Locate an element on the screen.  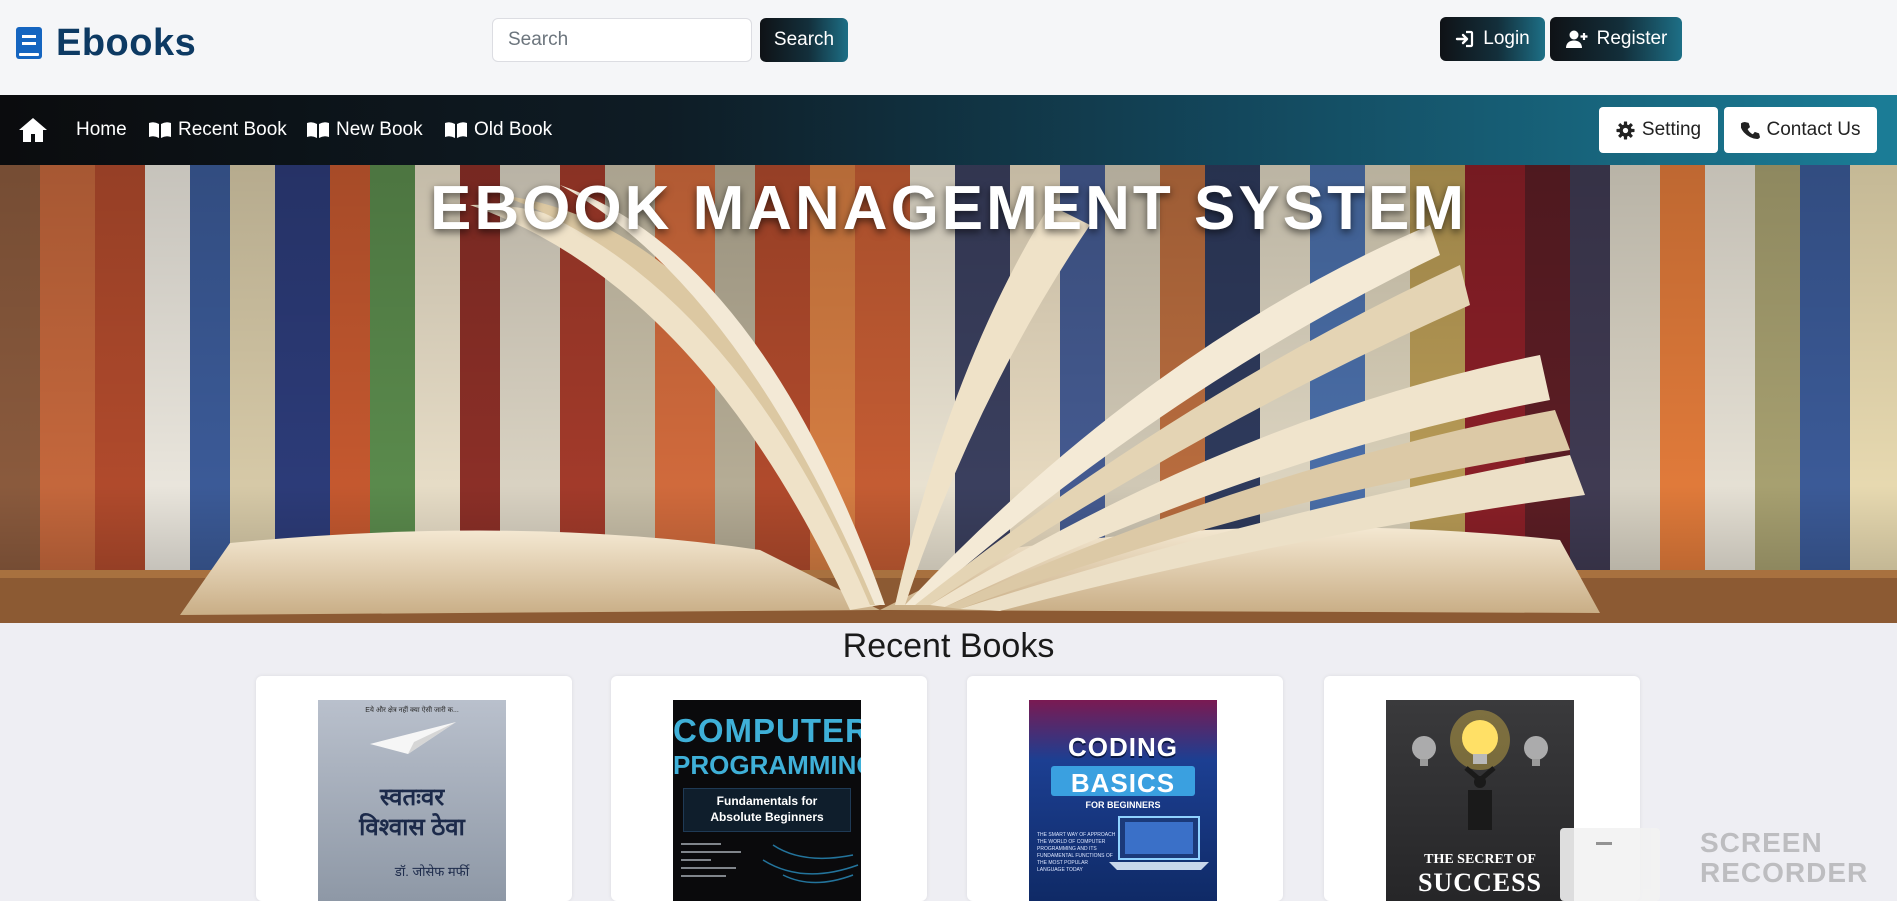
search-button-label: Search is located at coordinates (804, 39).